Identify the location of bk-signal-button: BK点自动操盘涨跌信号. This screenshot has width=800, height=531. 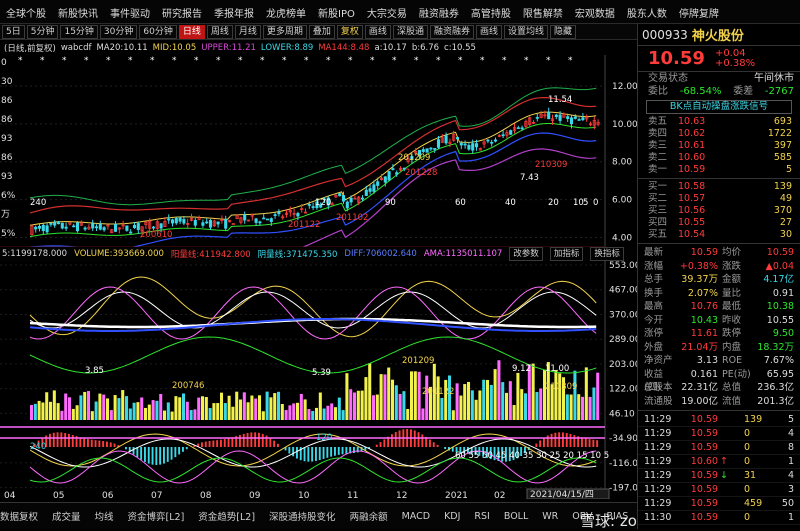
(719, 107).